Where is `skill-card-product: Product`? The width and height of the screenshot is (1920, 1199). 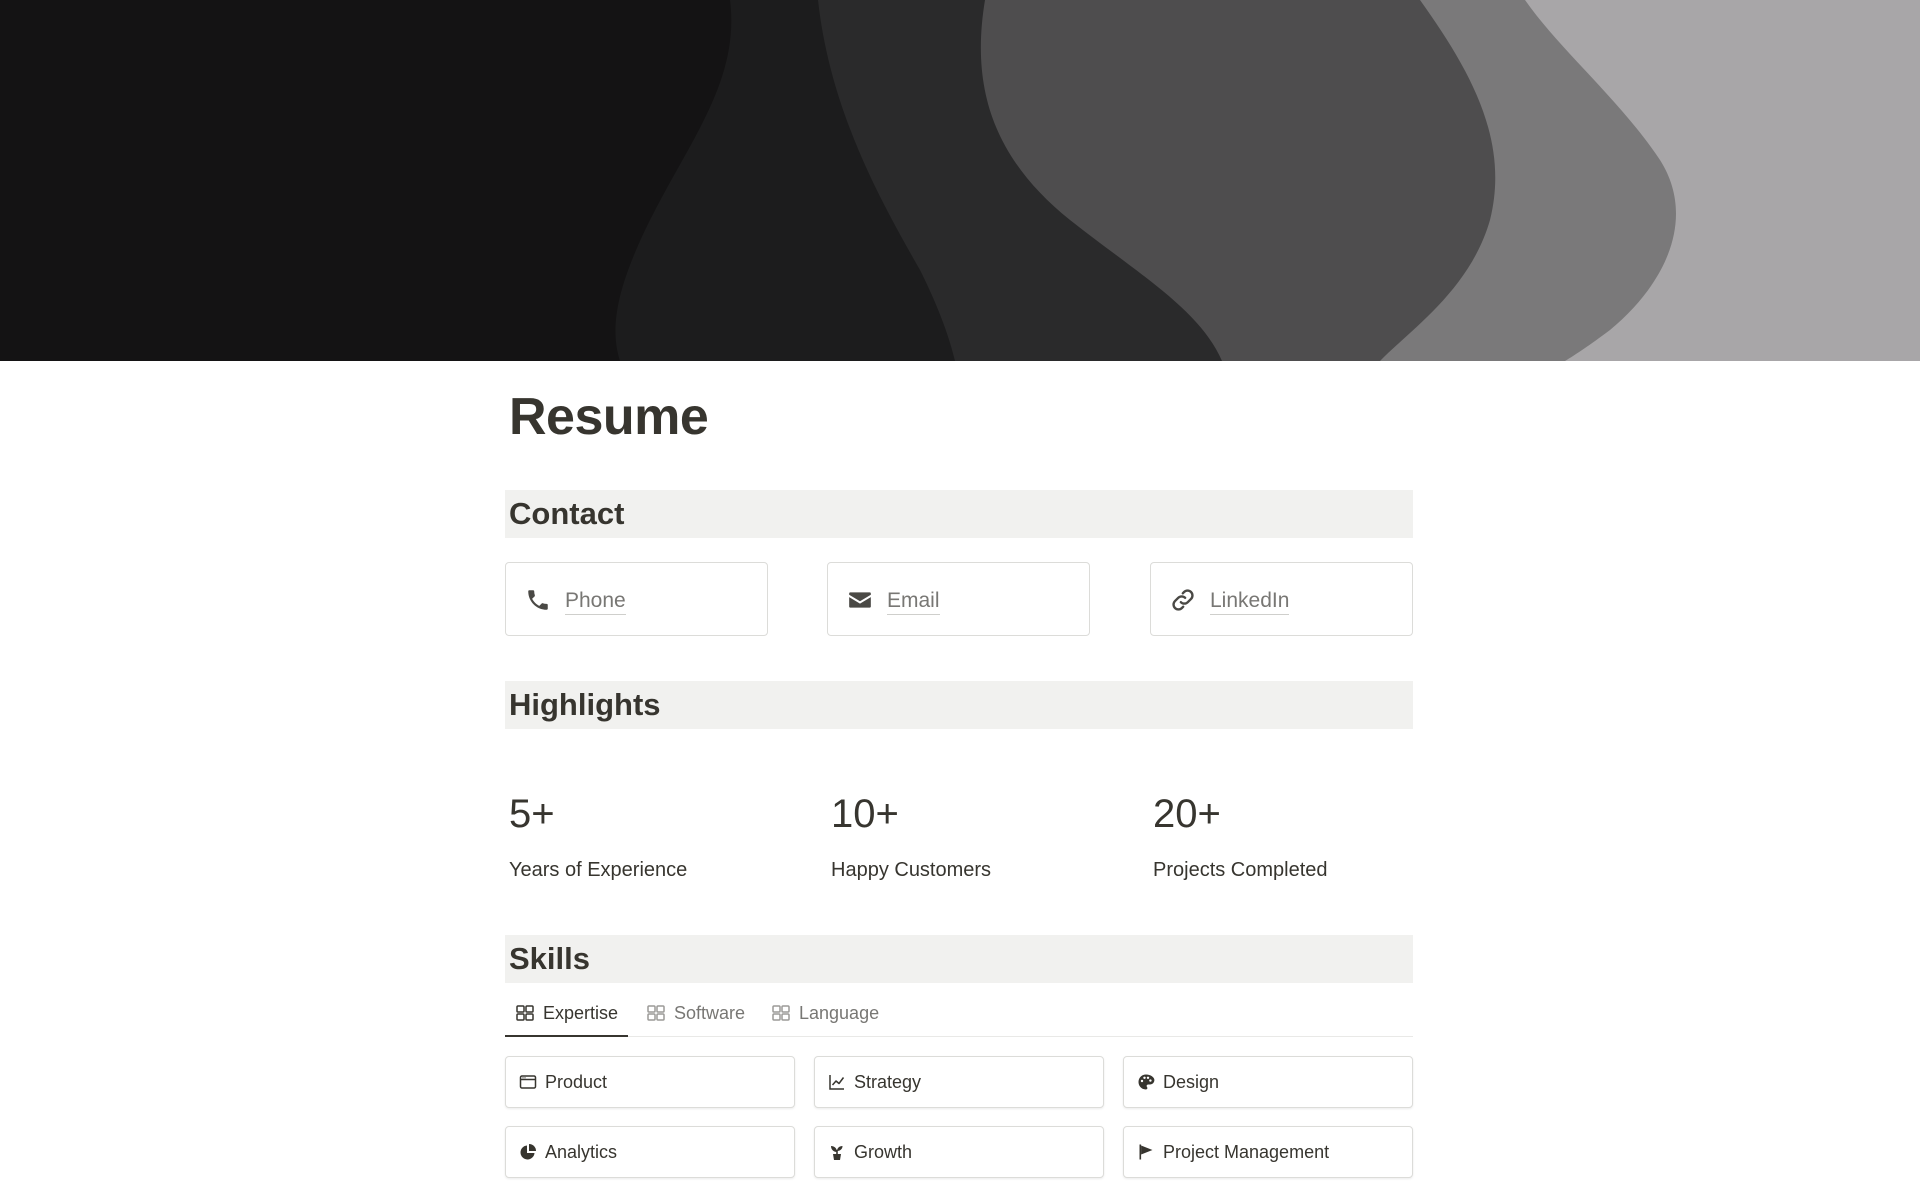
skill-card-product: Product is located at coordinates (650, 1082).